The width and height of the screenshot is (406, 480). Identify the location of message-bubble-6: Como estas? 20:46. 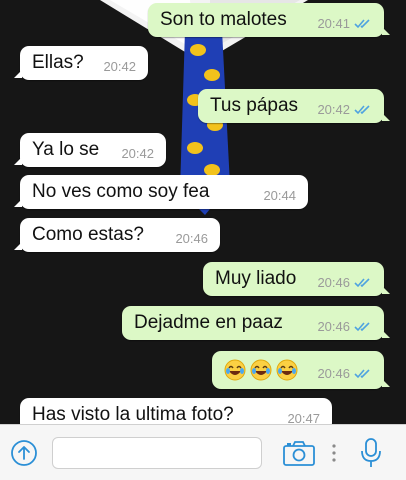
(117, 235).